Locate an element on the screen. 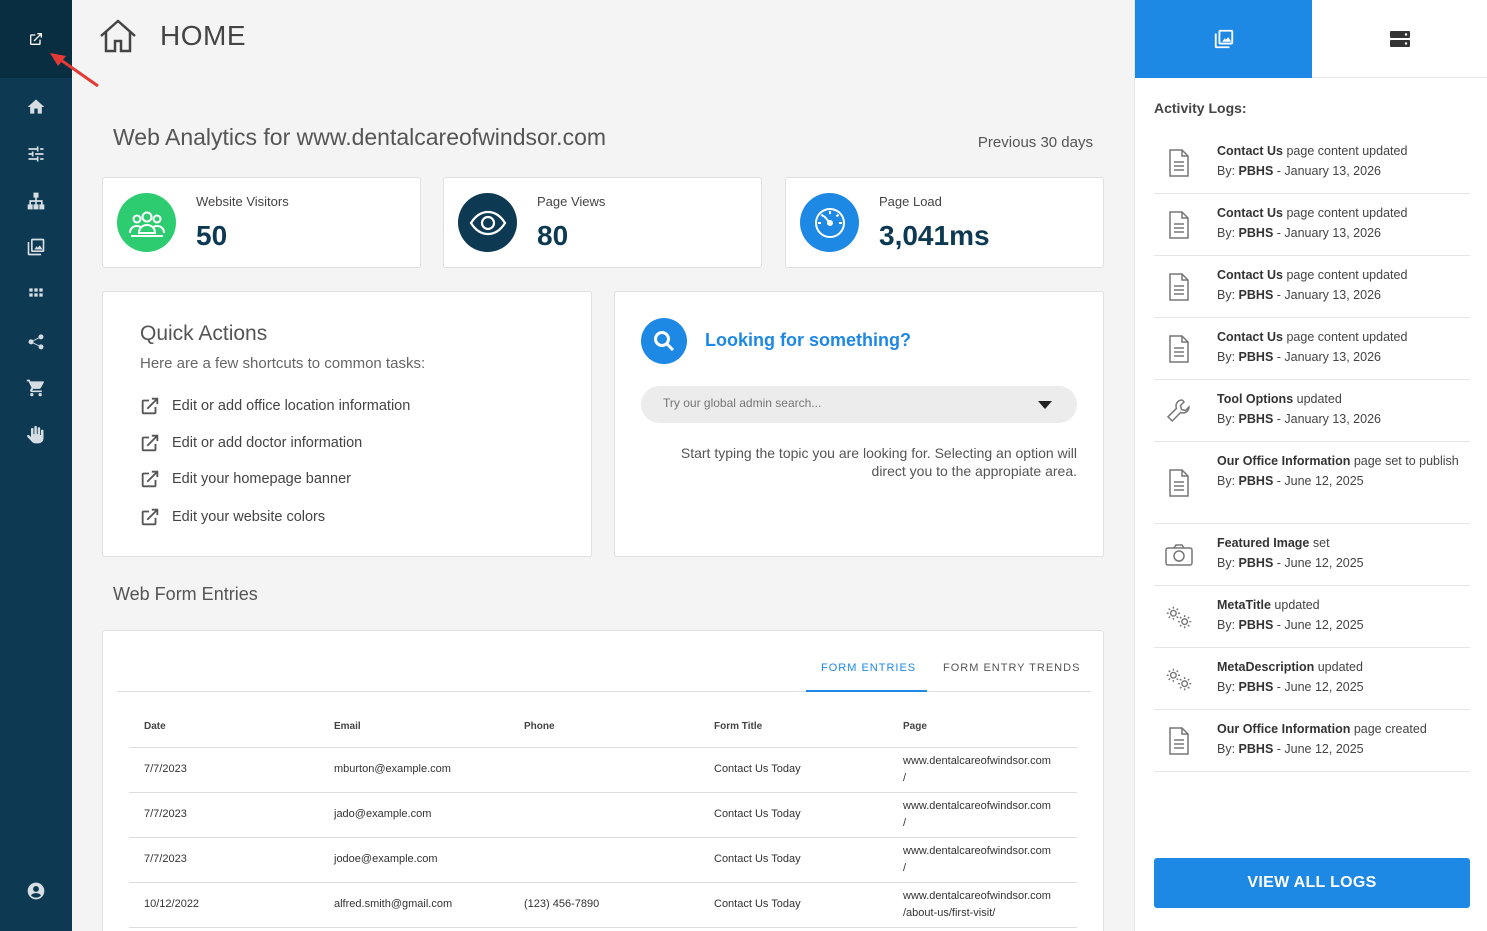 This screenshot has width=1487, height=931. tab-form-entry-trends: FORM ENTRY TRENDS is located at coordinates (1011, 668).